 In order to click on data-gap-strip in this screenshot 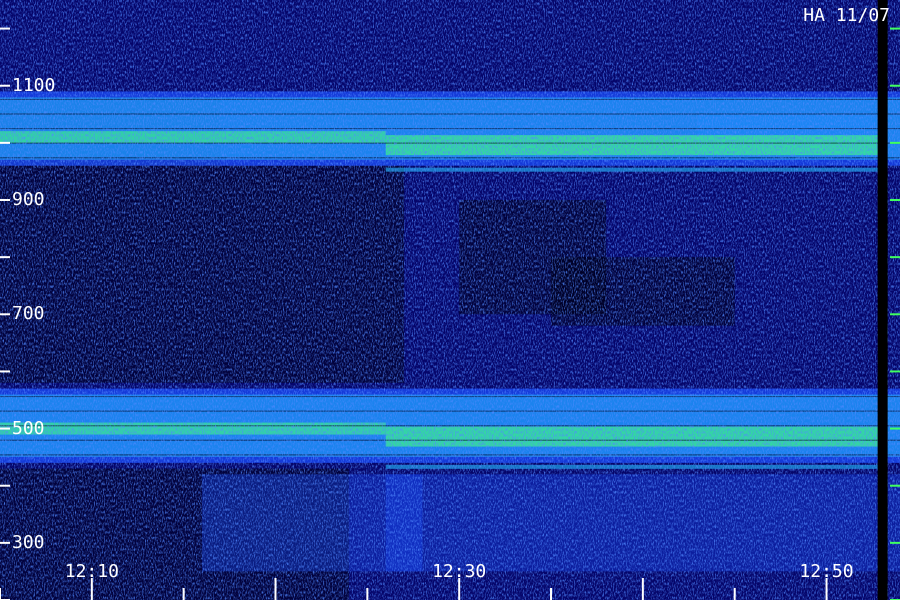, I will do `click(882, 300)`.